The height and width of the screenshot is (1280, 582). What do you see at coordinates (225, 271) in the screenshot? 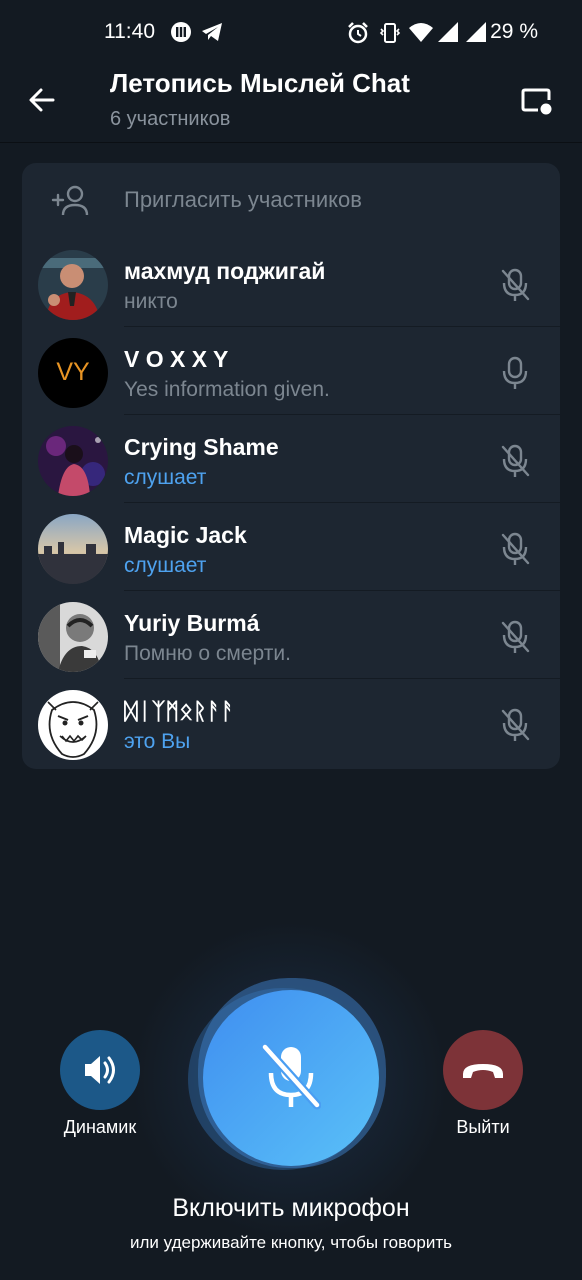
I see `participant-name: махмуд поджигай` at bounding box center [225, 271].